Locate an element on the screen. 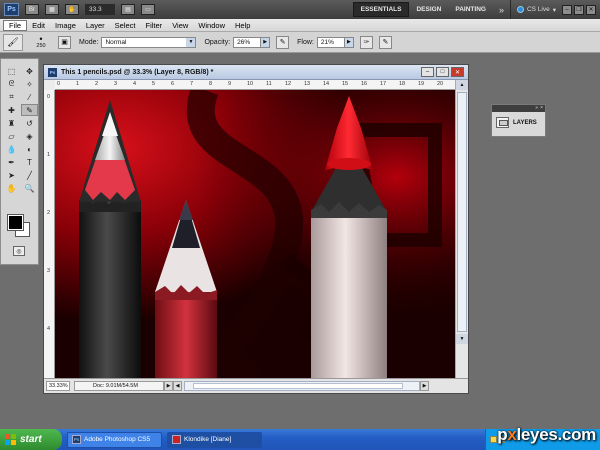 This screenshot has height=450, width=600. ruler-top-label: 2 is located at coordinates (97, 84).